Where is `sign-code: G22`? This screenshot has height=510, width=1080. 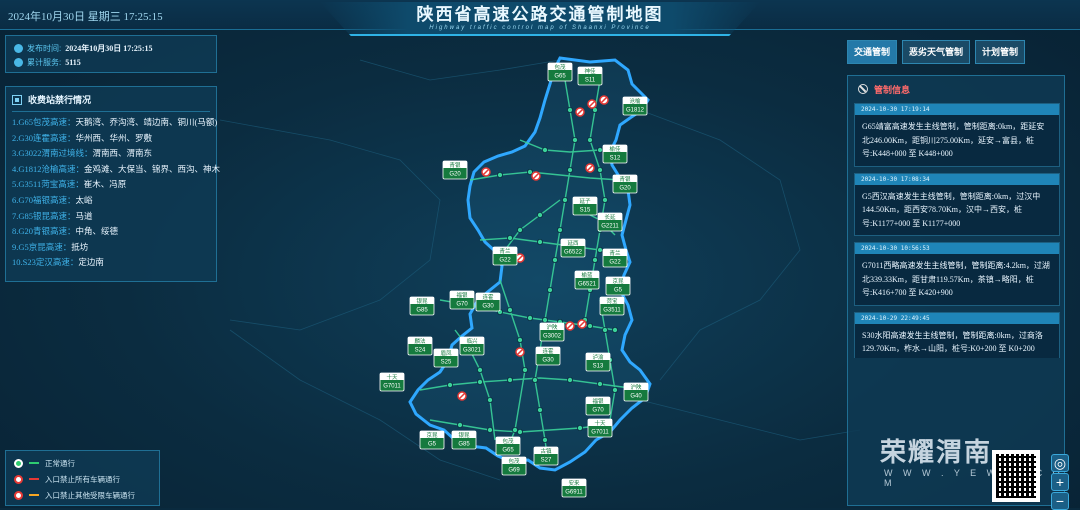 sign-code: G22 is located at coordinates (615, 263).